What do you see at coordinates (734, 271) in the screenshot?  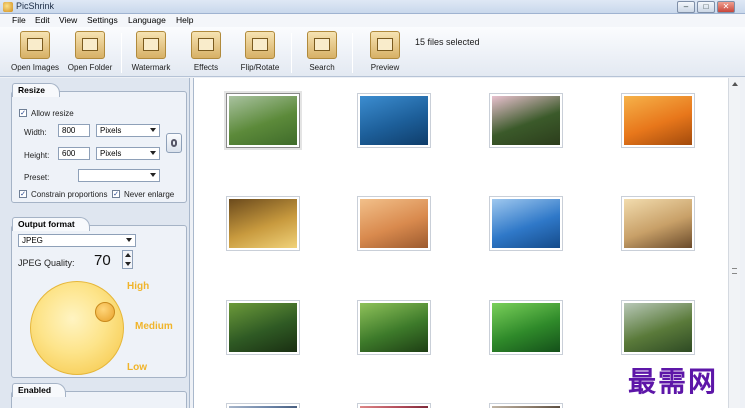 I see `scrollbar-thumb` at bounding box center [734, 271].